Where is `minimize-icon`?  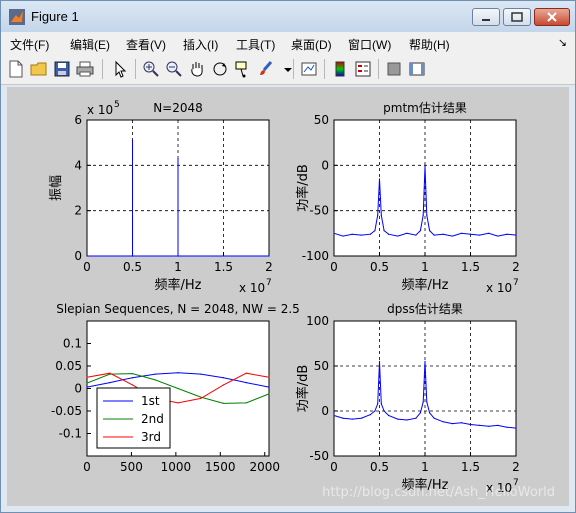
minimize-icon is located at coordinates (486, 20).